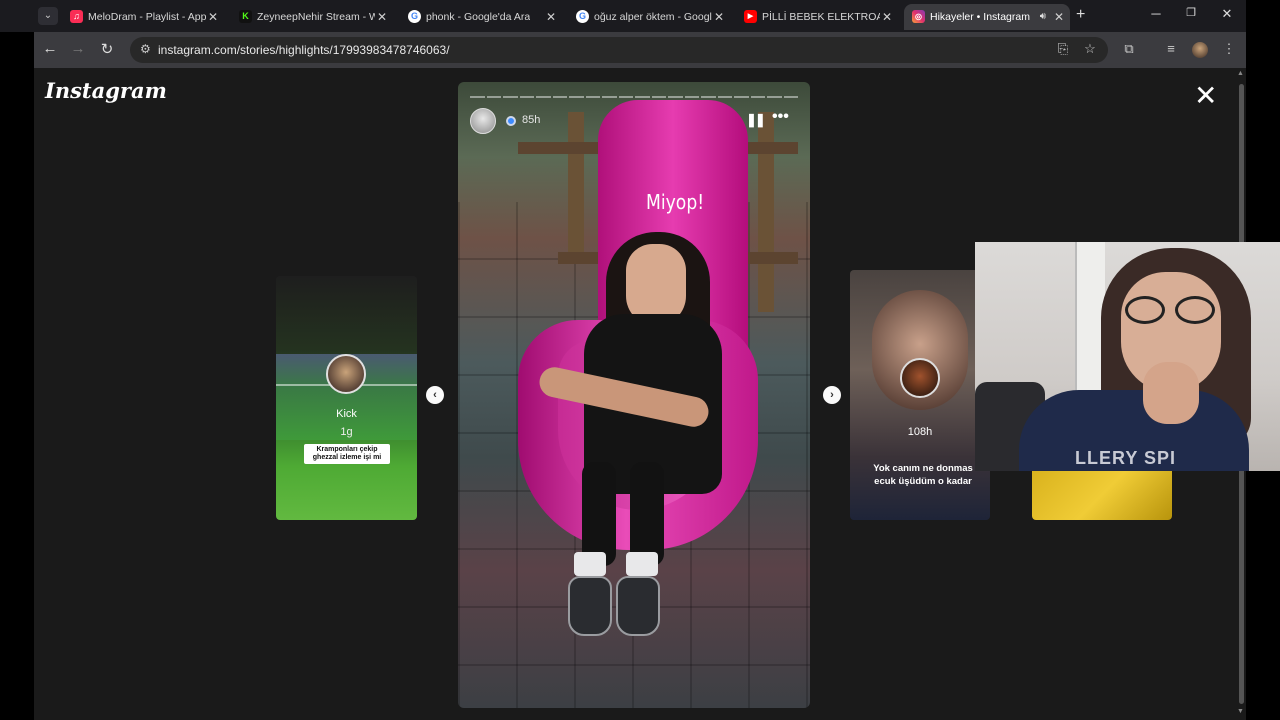 The image size is (1280, 720). What do you see at coordinates (145, 49) in the screenshot?
I see `site-info-icon: ⚙` at bounding box center [145, 49].